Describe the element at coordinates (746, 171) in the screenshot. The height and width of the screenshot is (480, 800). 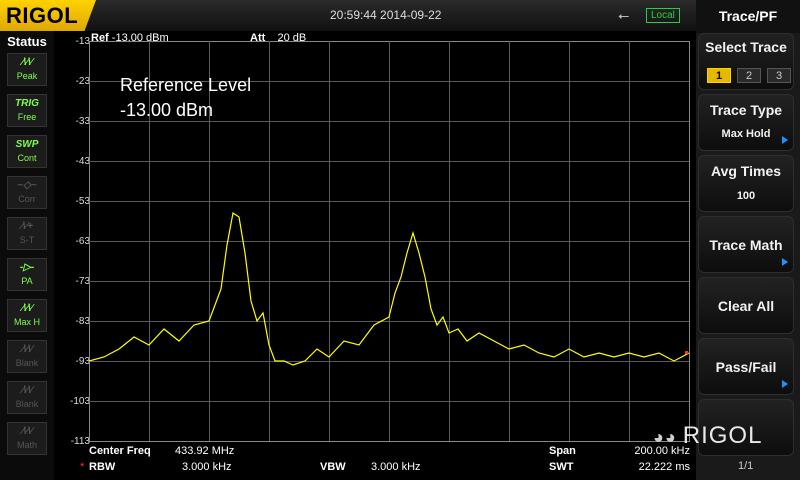
I see `avg-times-label: Avg Times` at that location.